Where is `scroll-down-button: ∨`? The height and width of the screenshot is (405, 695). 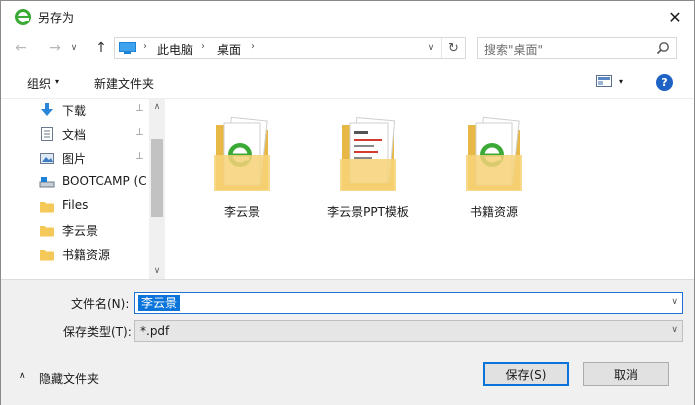 scroll-down-button: ∨ is located at coordinates (157, 271).